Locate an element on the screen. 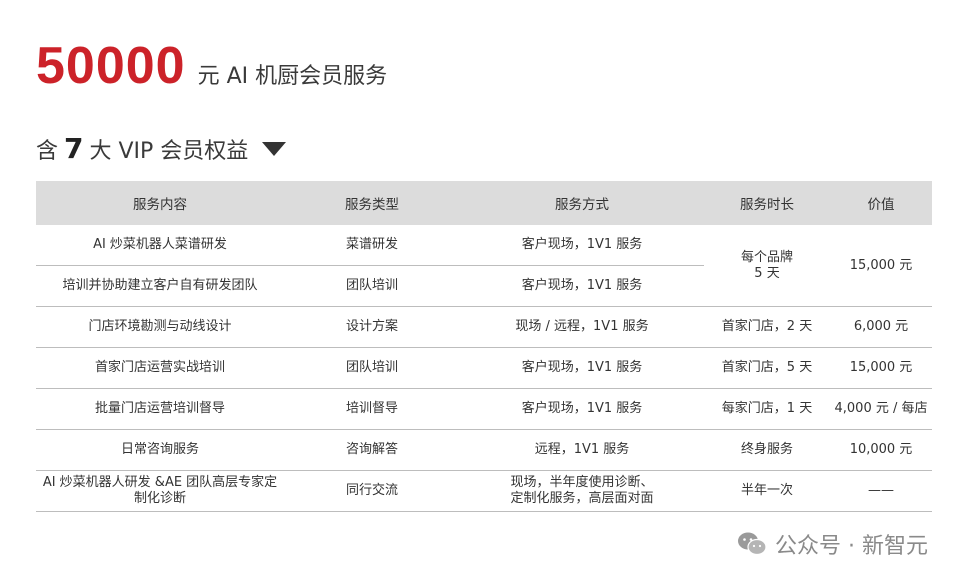  cell-content: 批量门店运营培训督导 is located at coordinates (160, 409).